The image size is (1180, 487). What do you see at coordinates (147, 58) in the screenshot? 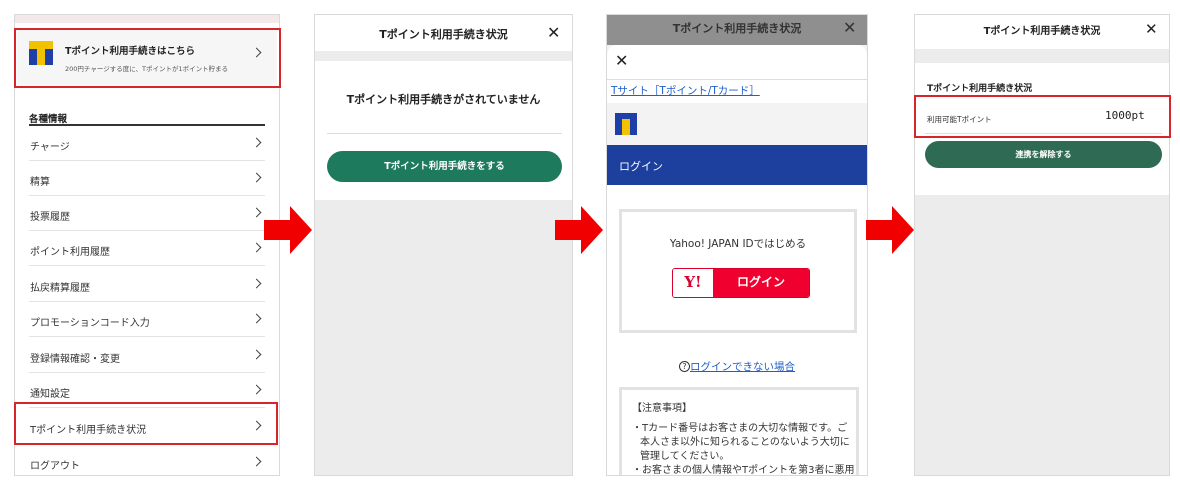
I see `highlight-tpoint-card` at bounding box center [147, 58].